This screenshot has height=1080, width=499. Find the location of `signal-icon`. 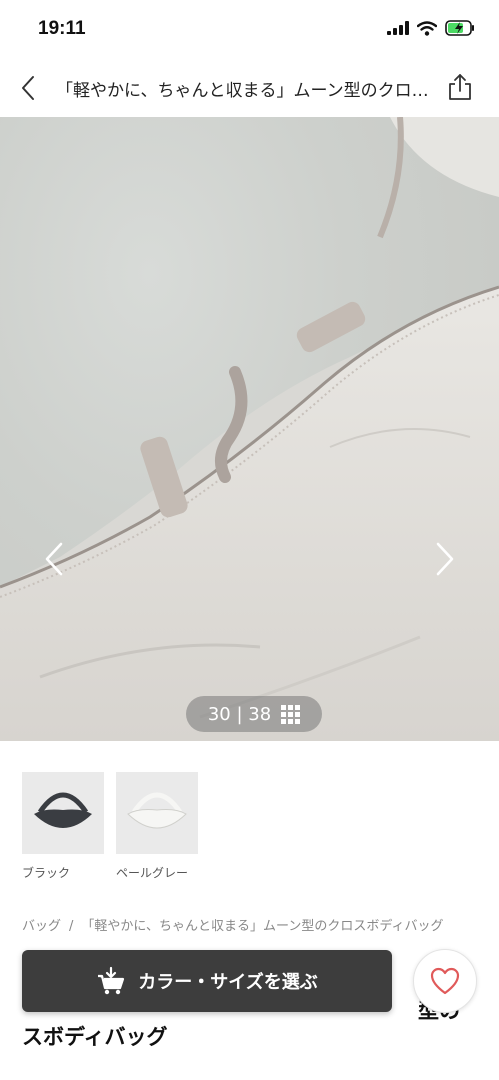

signal-icon is located at coordinates (398, 28).